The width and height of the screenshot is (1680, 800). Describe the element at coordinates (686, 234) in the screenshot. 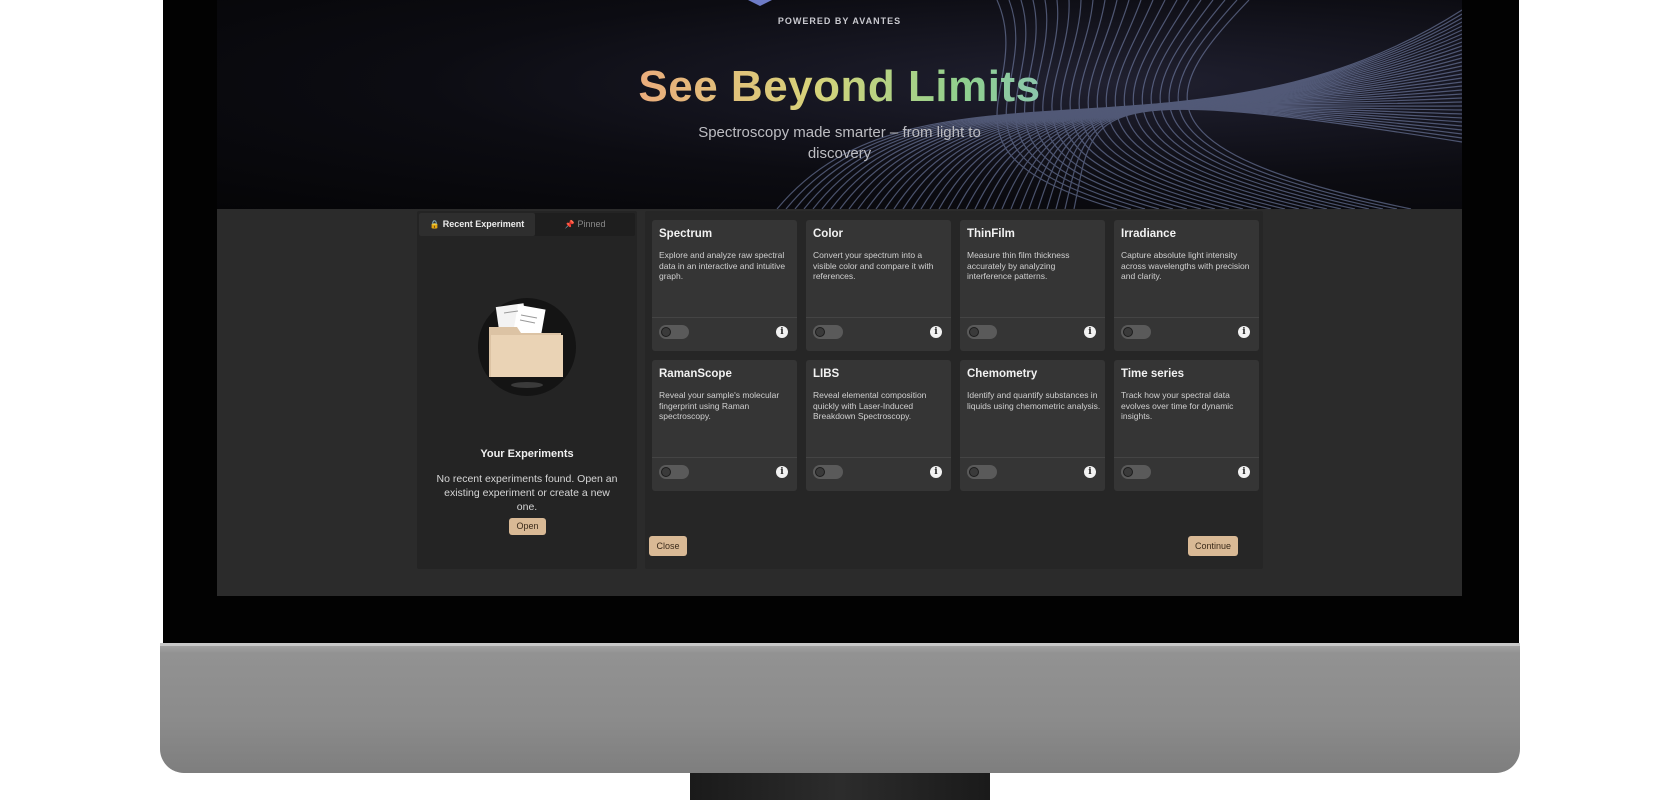

I see `module-title: Spectrum` at that location.